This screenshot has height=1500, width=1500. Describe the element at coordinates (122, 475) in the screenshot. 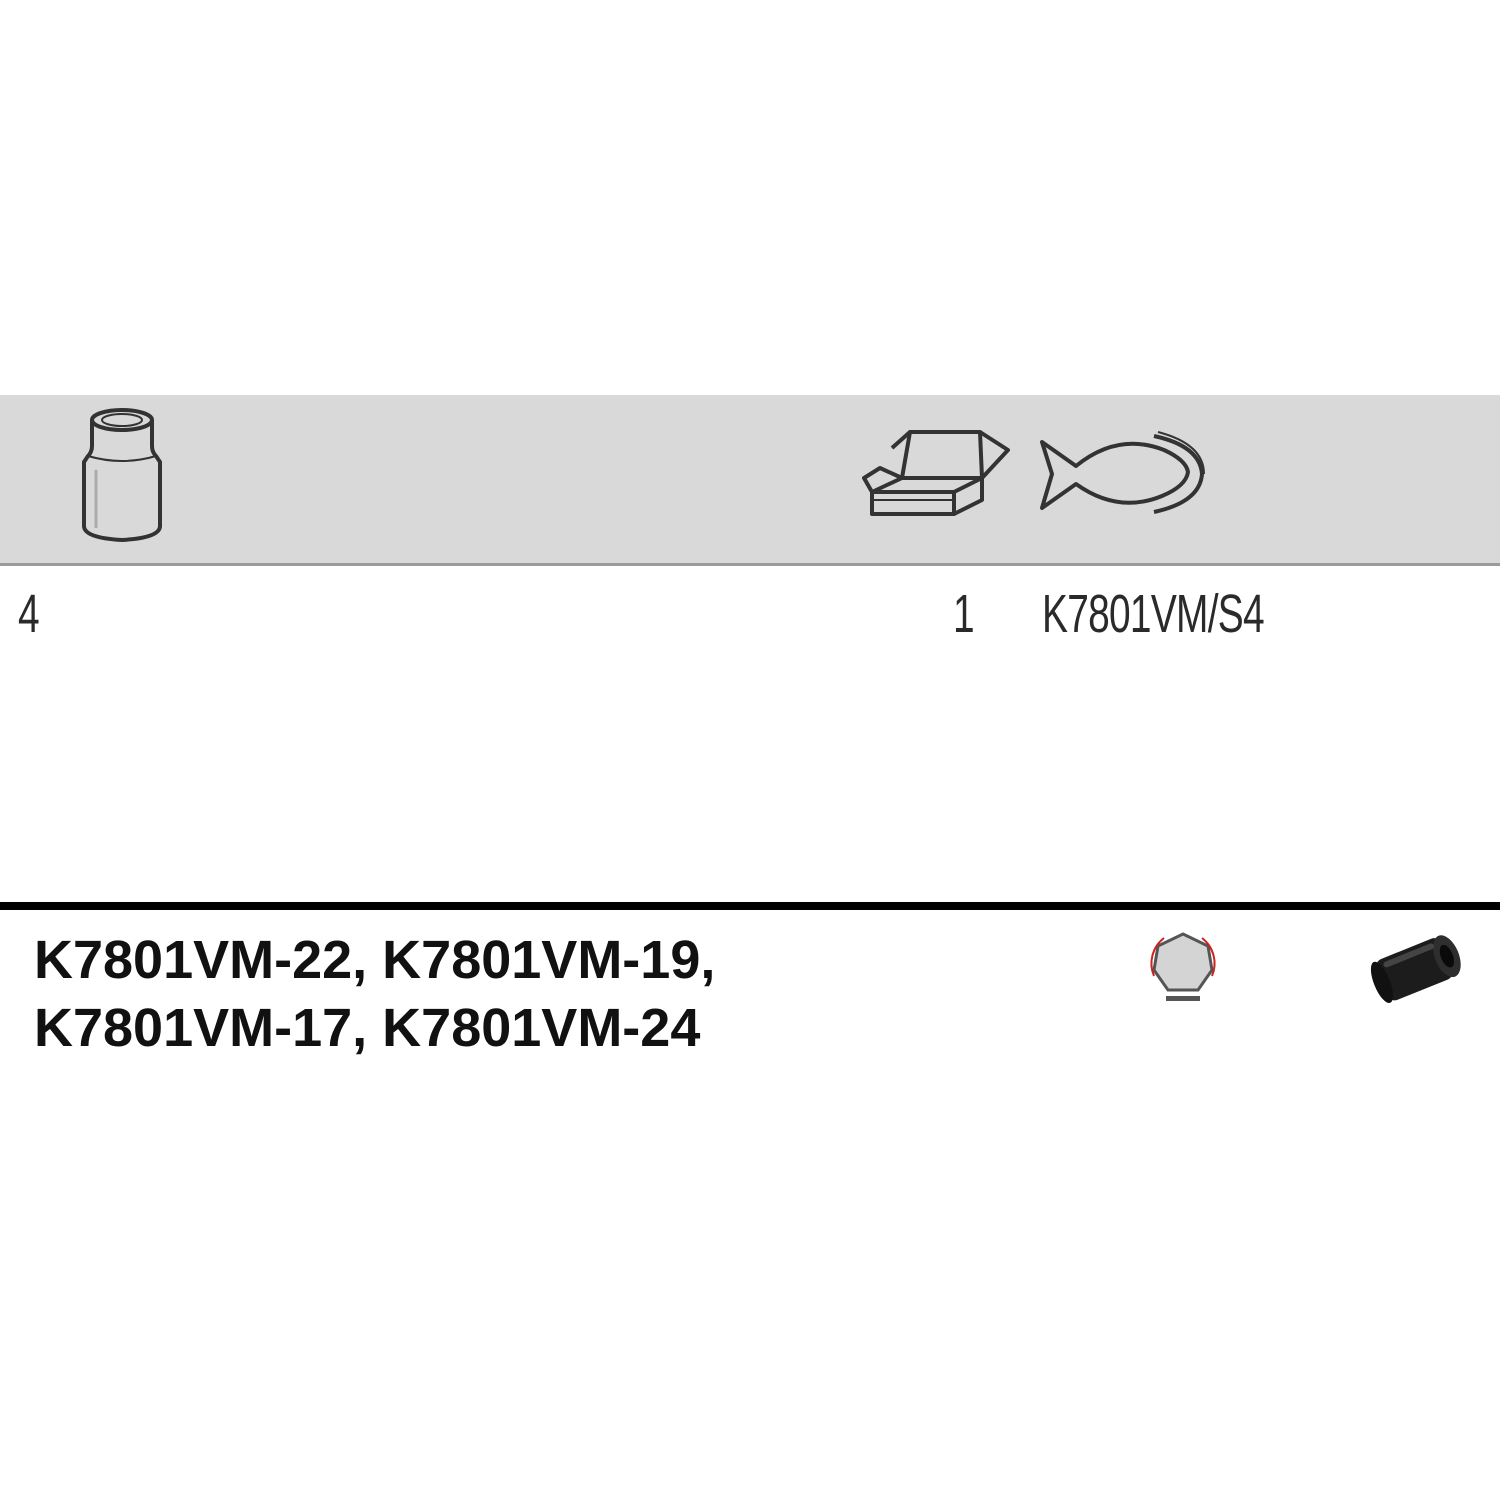

I see `socket-icon` at that location.